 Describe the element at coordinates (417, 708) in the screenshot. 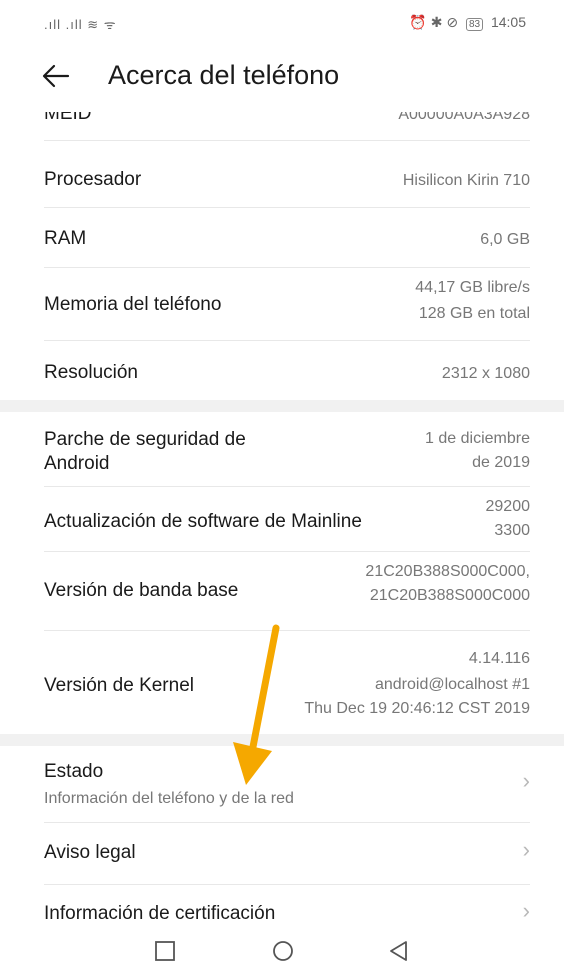

I see `row-value-line3: Thu Dec 19 20:46:12 CST 2019` at that location.